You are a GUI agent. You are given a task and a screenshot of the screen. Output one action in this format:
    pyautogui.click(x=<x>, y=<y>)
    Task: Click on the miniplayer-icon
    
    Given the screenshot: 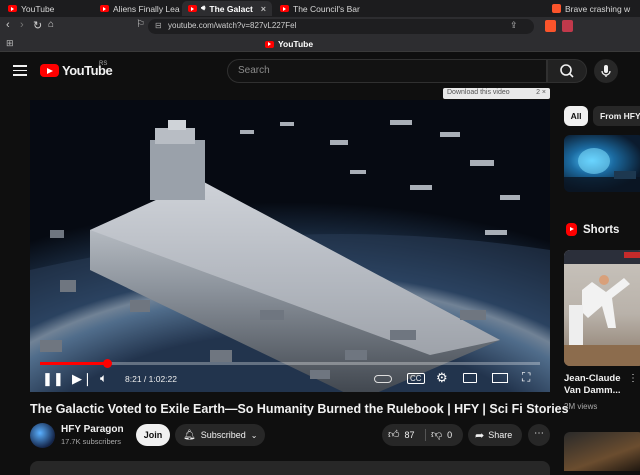 What is the action you would take?
    pyautogui.click(x=470, y=378)
    